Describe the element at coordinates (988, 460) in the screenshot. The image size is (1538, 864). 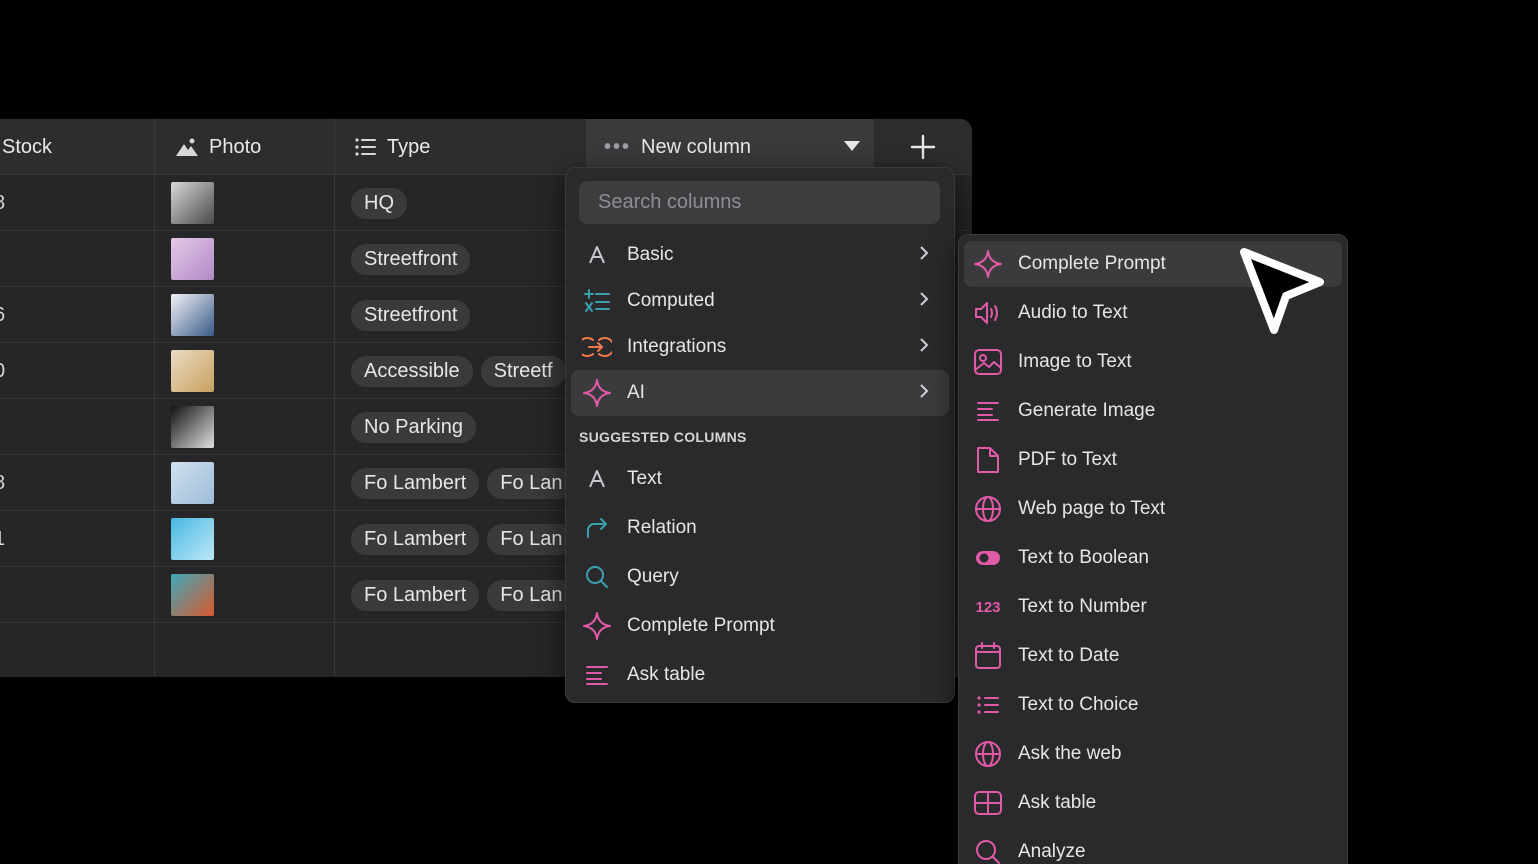
I see `document-icon` at that location.